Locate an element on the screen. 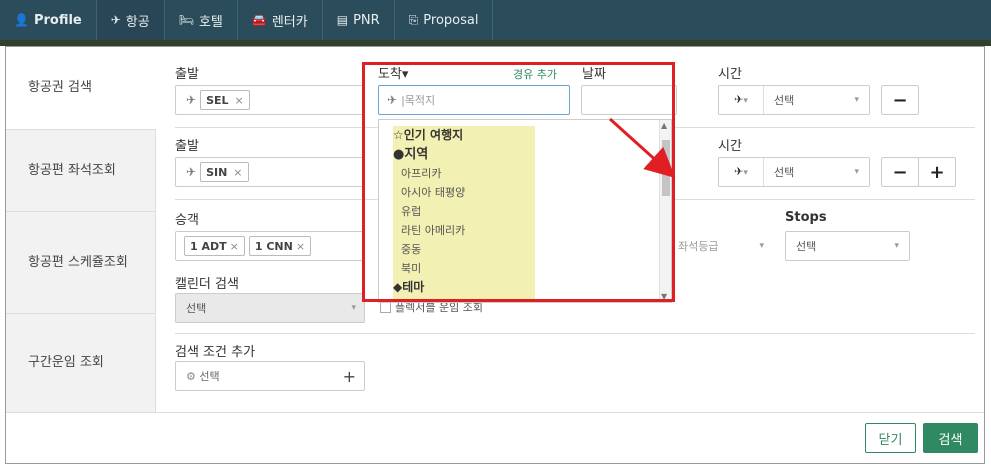 This screenshot has height=468, width=991. list-icon: ▤ is located at coordinates (342, 20).